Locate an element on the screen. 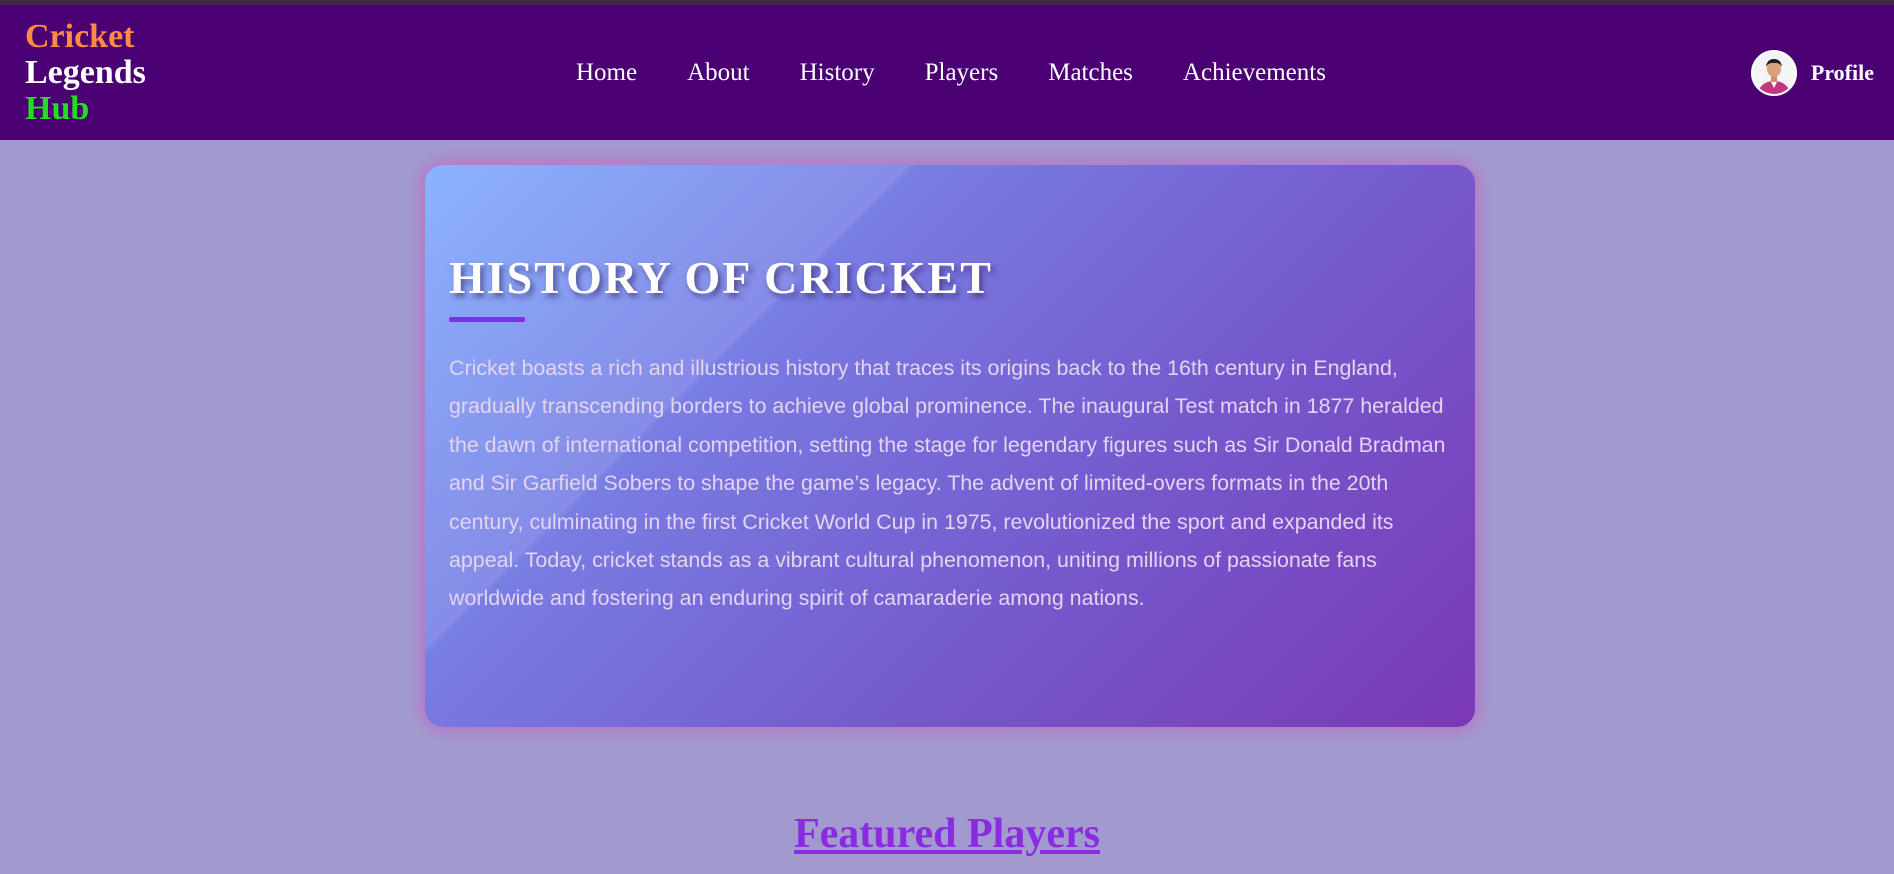 This screenshot has width=1894, height=874. featured-players-heading: Featured Players is located at coordinates (947, 834).